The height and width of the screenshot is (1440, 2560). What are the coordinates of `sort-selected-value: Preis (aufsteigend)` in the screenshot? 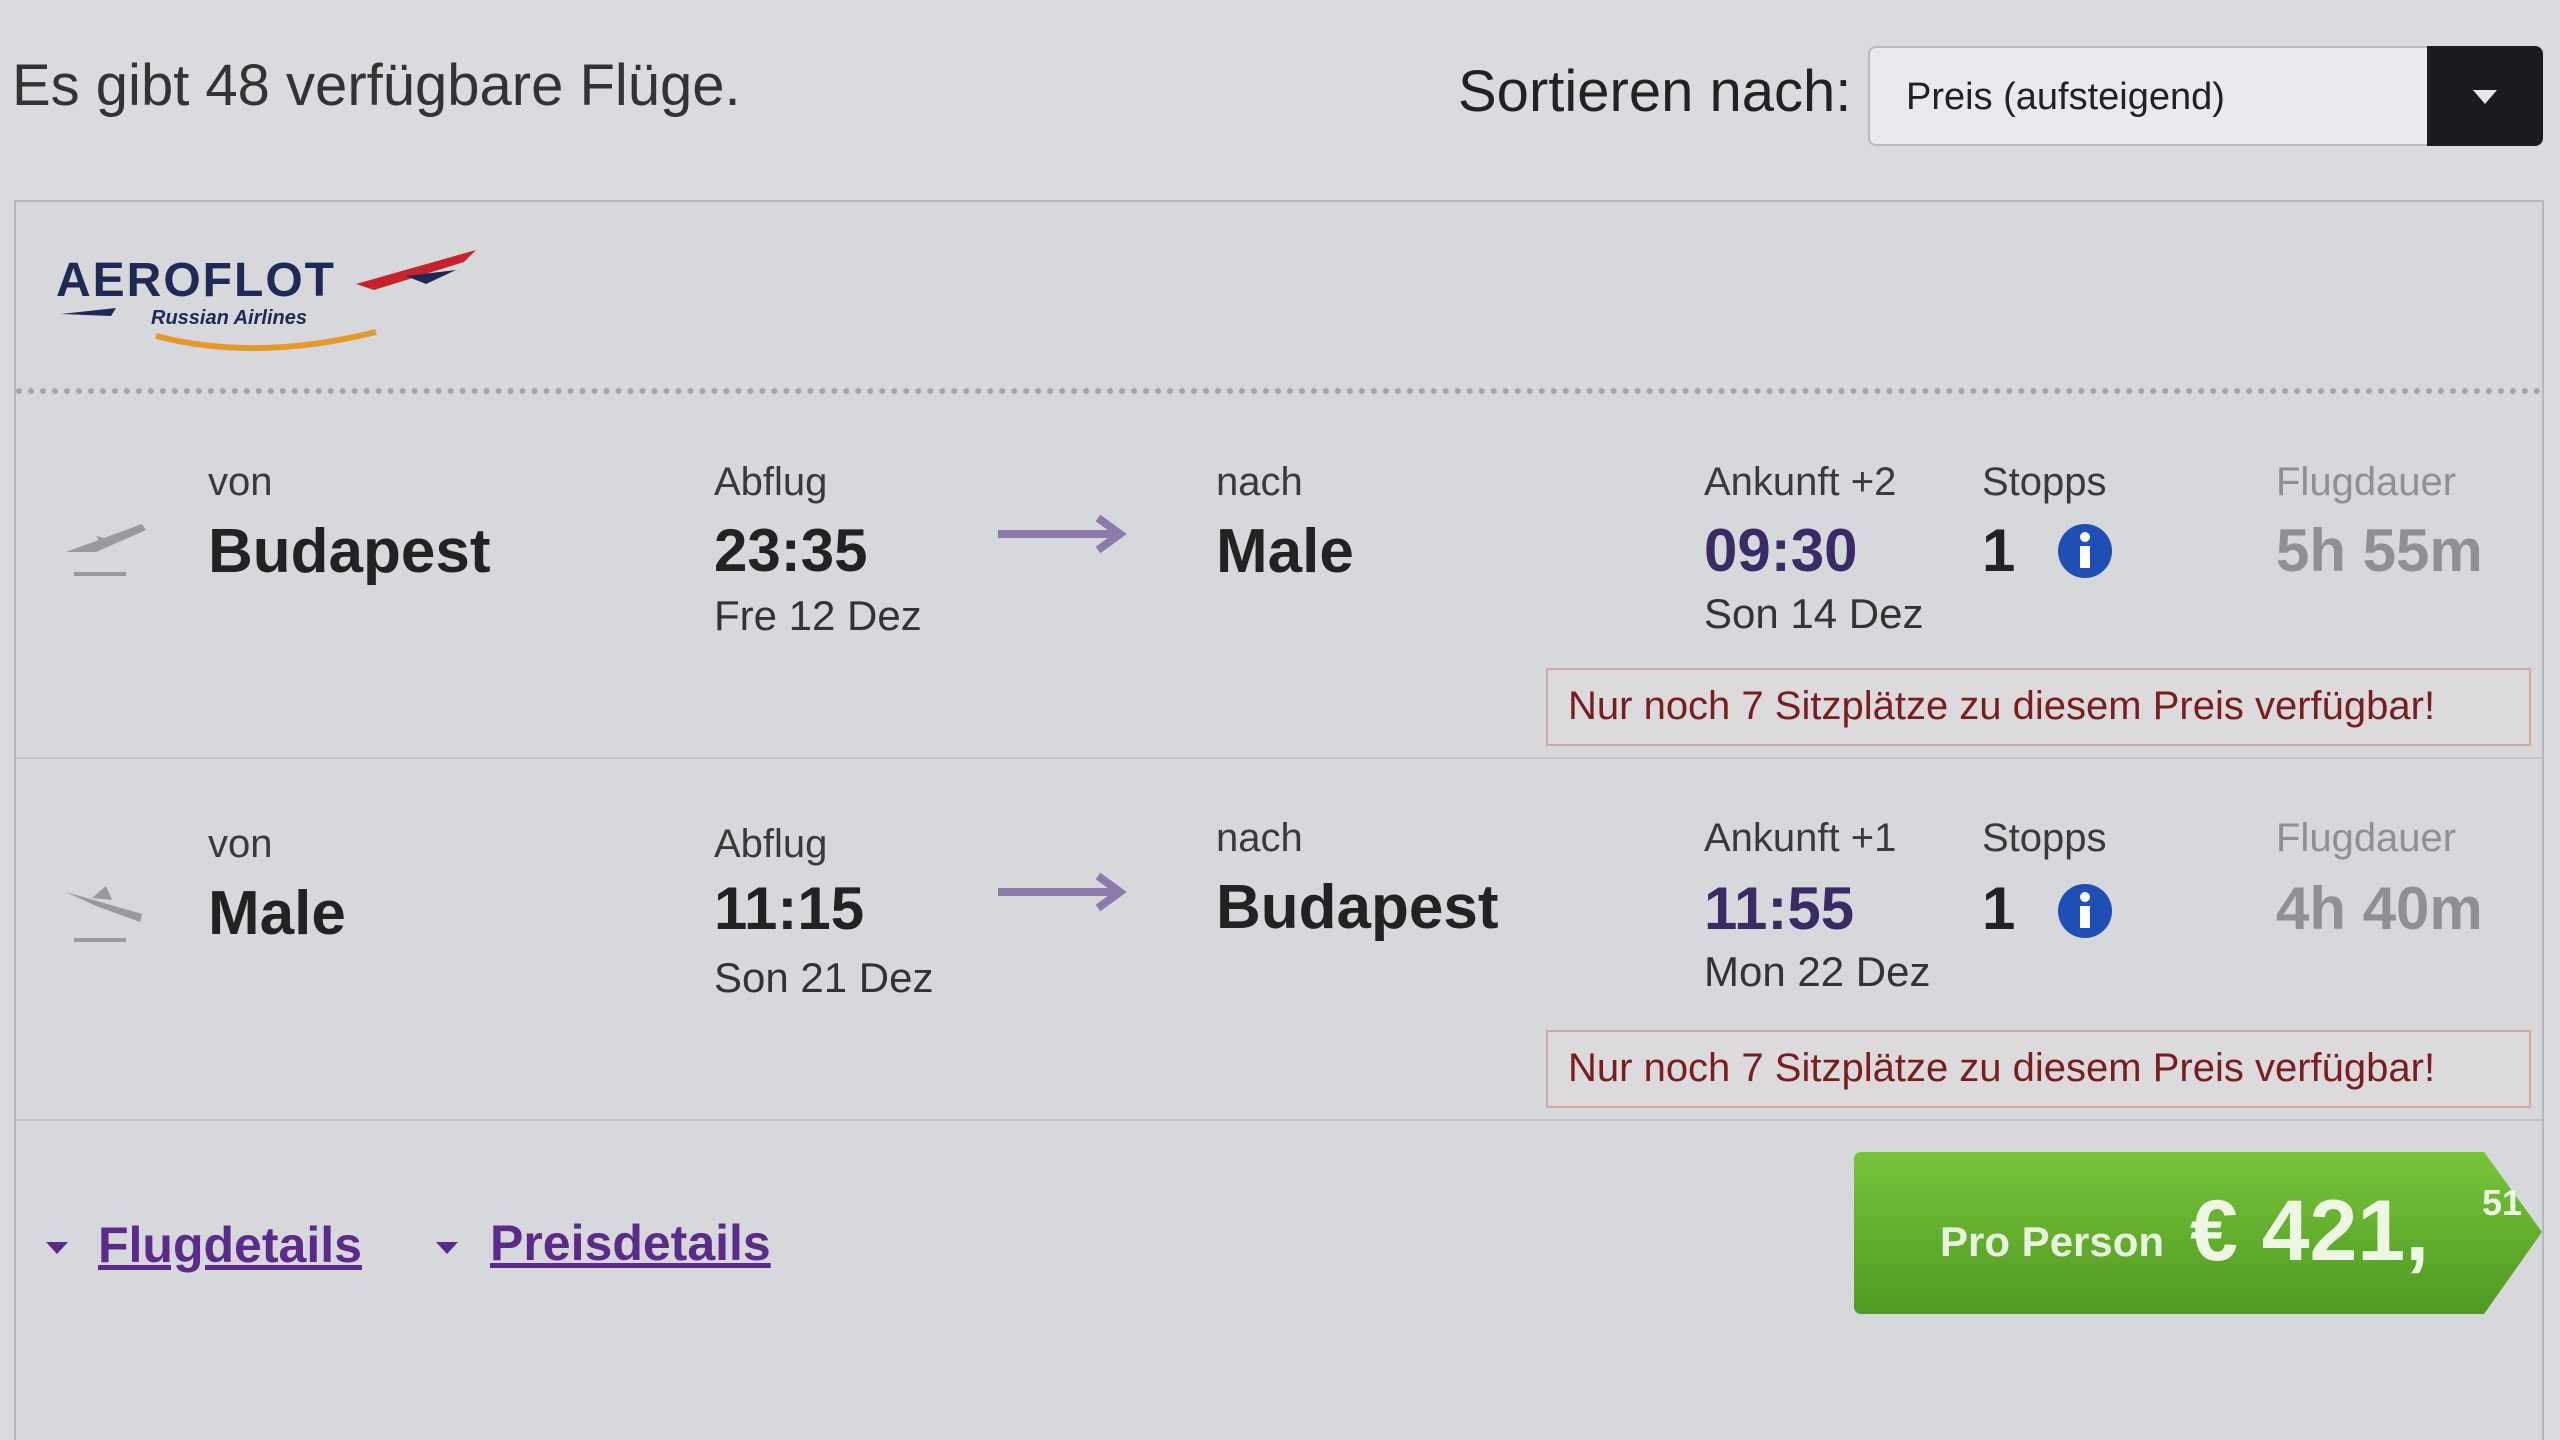 It's located at (2065, 97).